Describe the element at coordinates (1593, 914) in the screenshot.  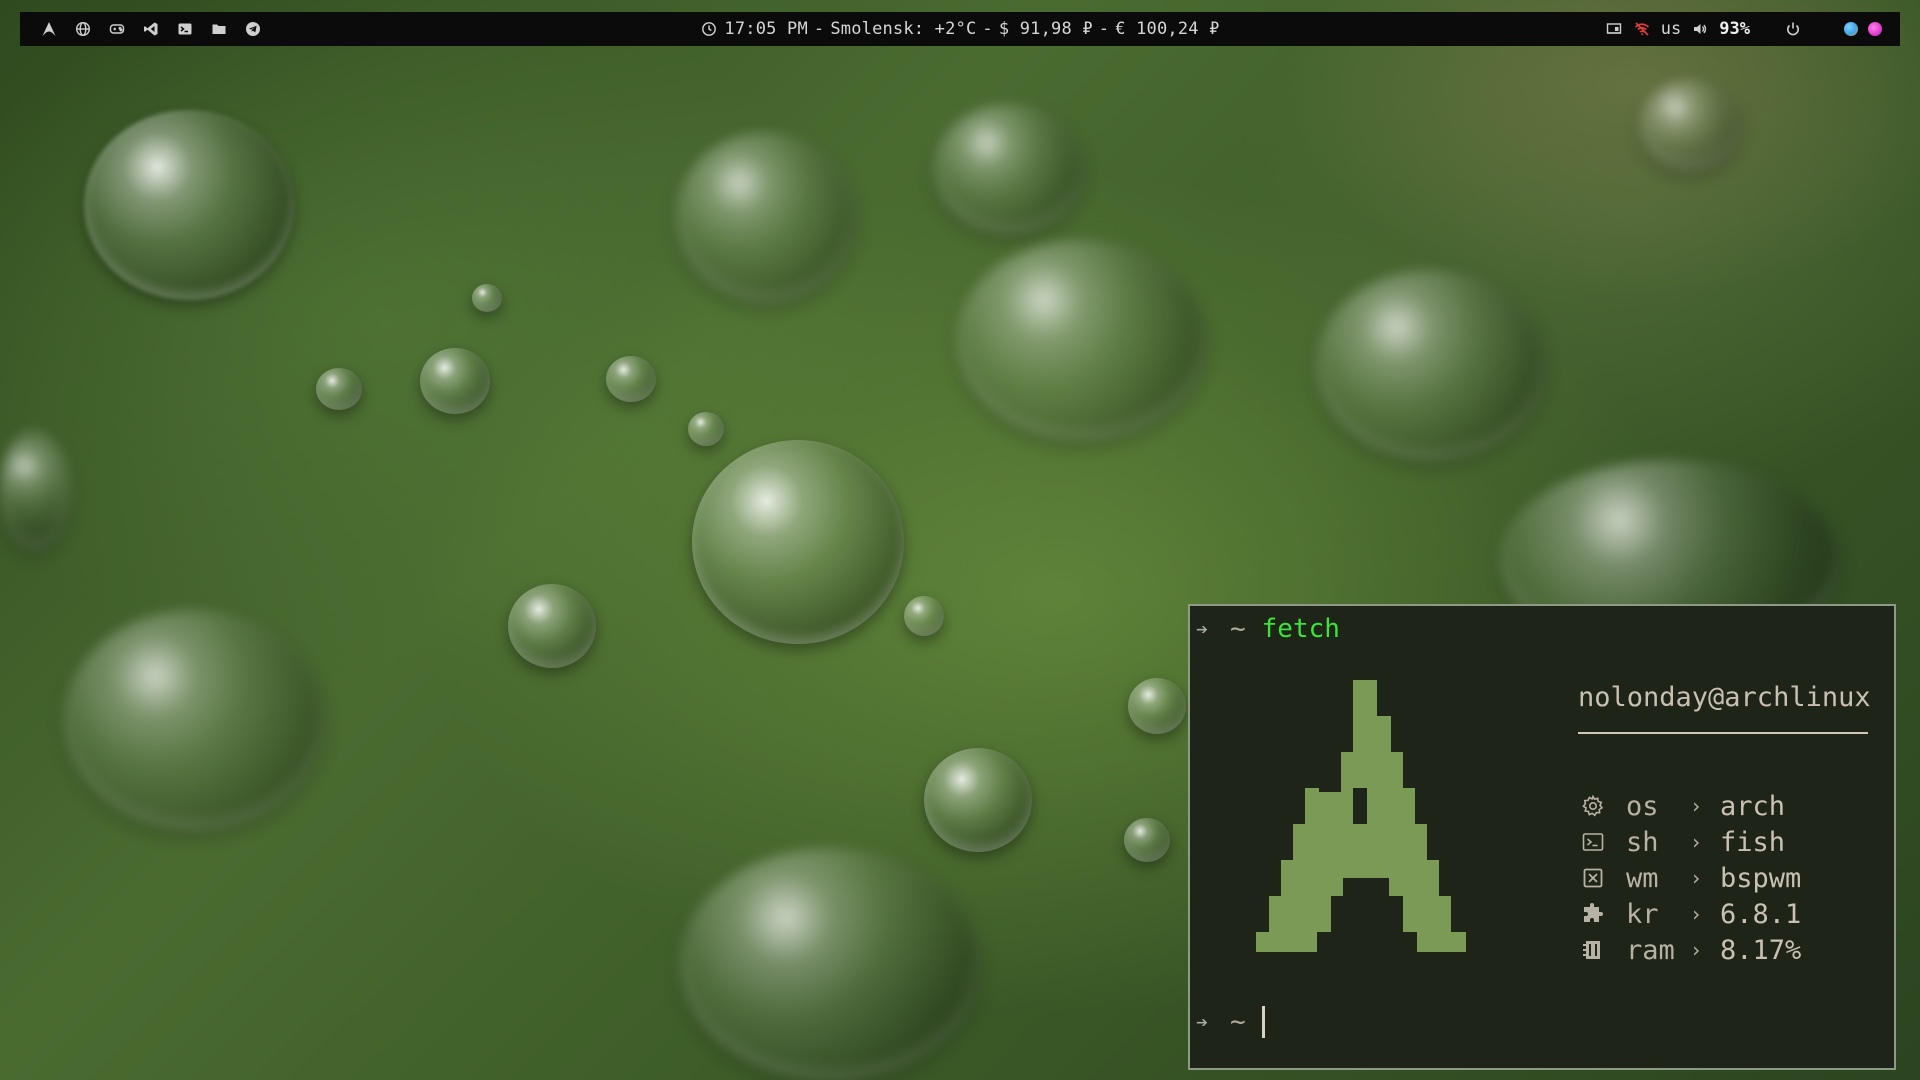
I see `puzzle-icon` at that location.